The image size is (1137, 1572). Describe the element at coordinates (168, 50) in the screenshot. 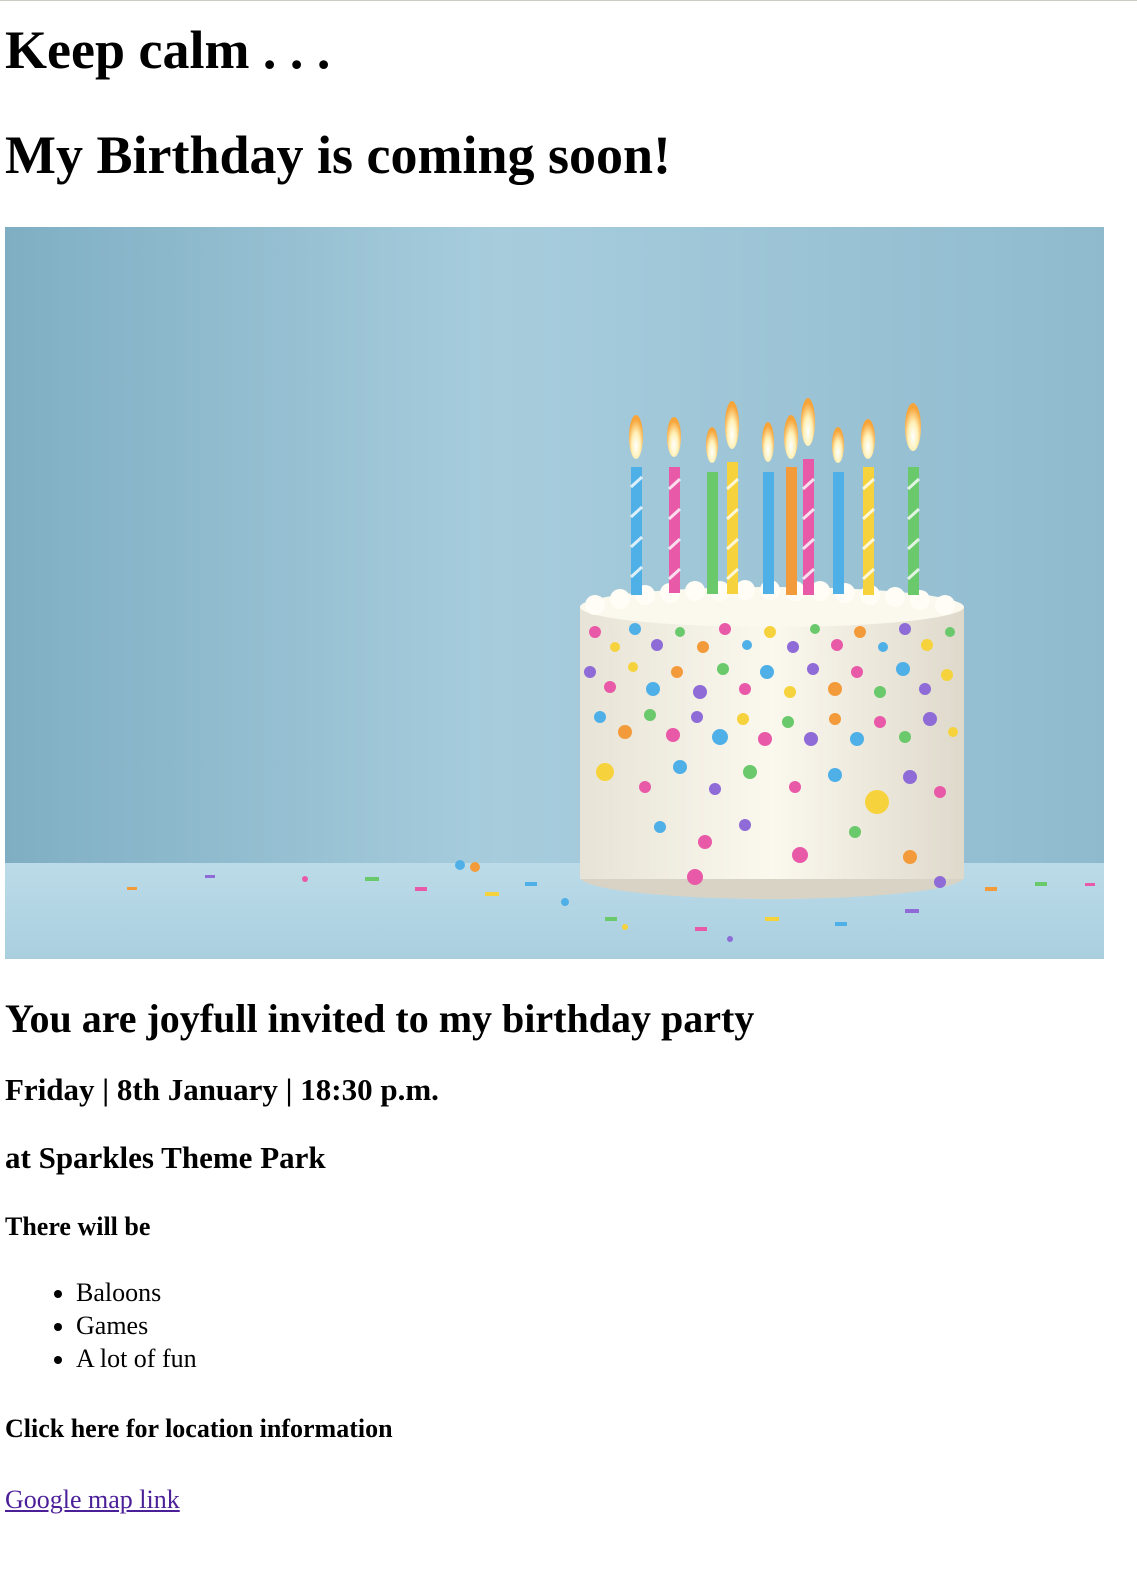

I see `keep-calm-heading: Keep calm . . .` at that location.